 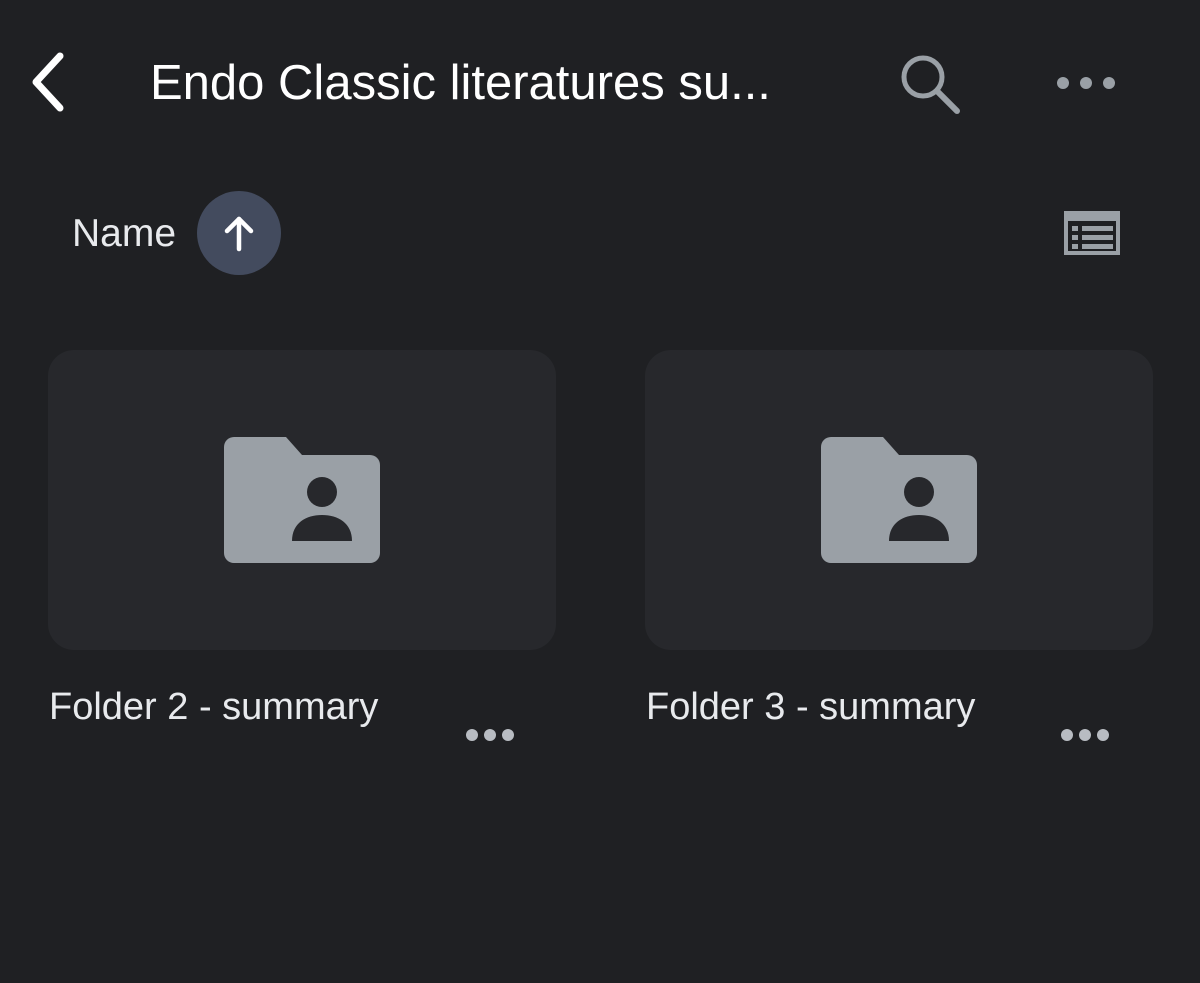 What do you see at coordinates (600, 235) in the screenshot?
I see `sort-bar: Name` at bounding box center [600, 235].